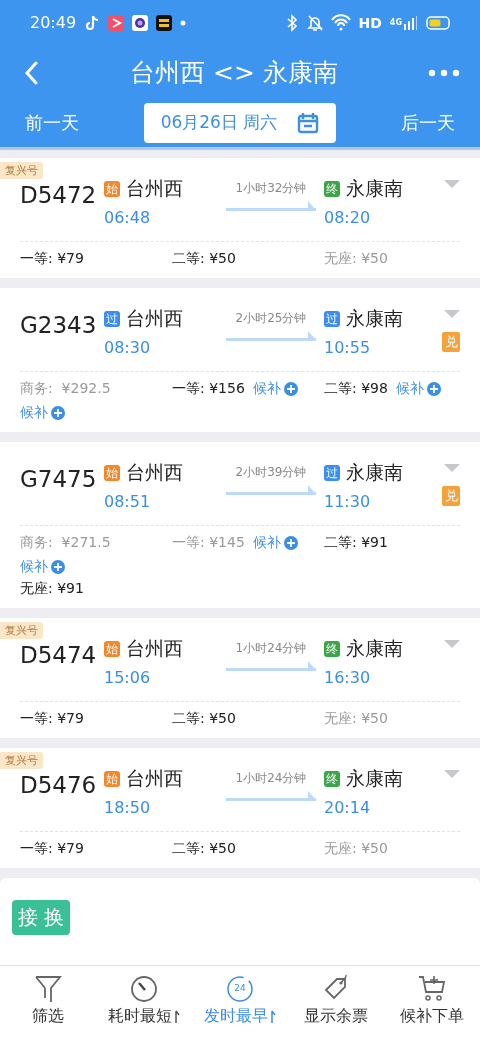 The width and height of the screenshot is (480, 1040). What do you see at coordinates (271, 318) in the screenshot?
I see `duration-text: 2小时25分钟` at bounding box center [271, 318].